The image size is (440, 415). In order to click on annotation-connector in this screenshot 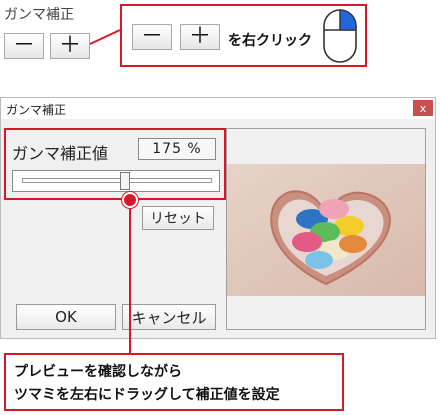, I will do `click(130, 276)`.